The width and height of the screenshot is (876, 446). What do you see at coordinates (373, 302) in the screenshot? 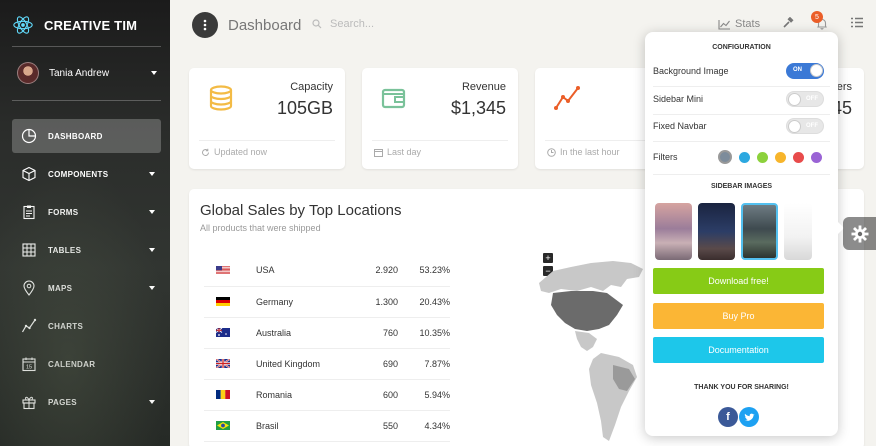
I see `sales-value: 1.300` at bounding box center [373, 302].